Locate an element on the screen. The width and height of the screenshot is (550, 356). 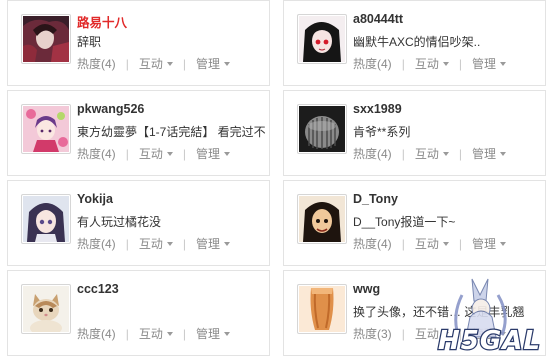
orange-figure-avatar-icon is located at coordinates (322, 309).